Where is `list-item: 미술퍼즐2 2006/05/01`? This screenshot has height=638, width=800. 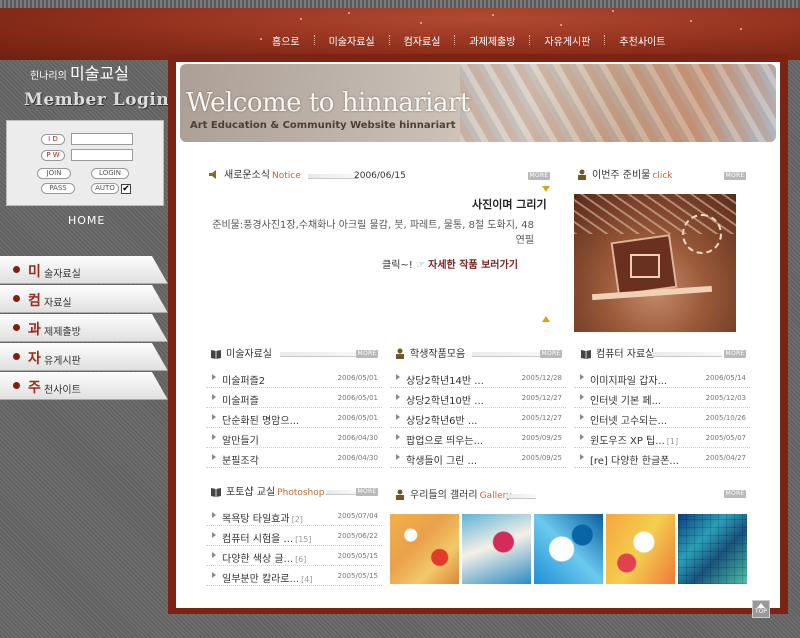
list-item: 미술퍼즐2 2006/05/01 is located at coordinates (294, 378).